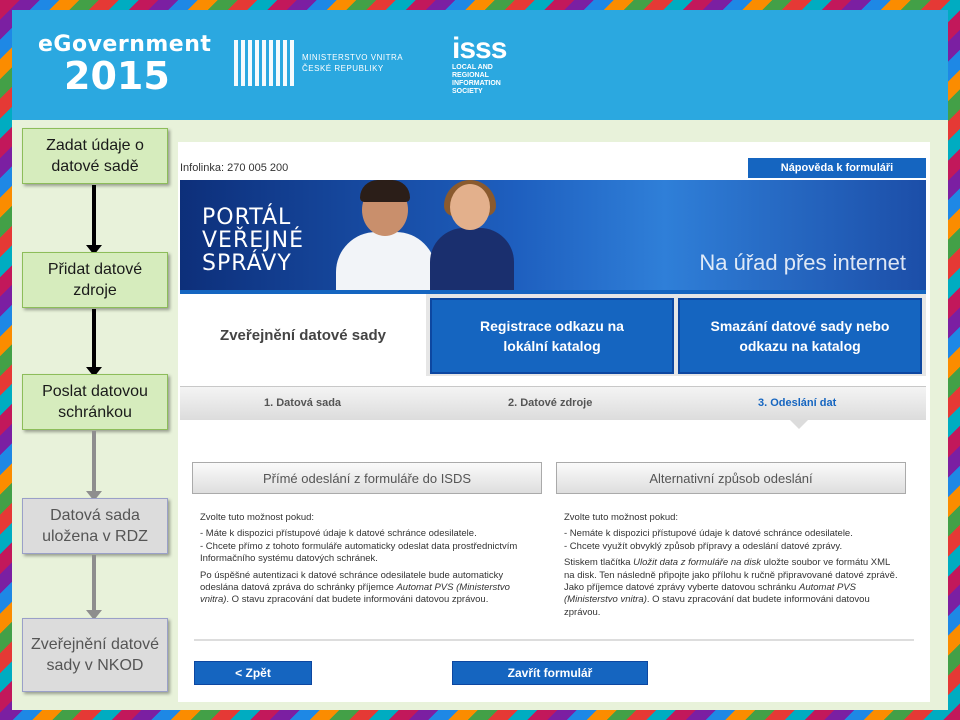  I want to click on egov-logo-year: 2015, so click(117, 76).